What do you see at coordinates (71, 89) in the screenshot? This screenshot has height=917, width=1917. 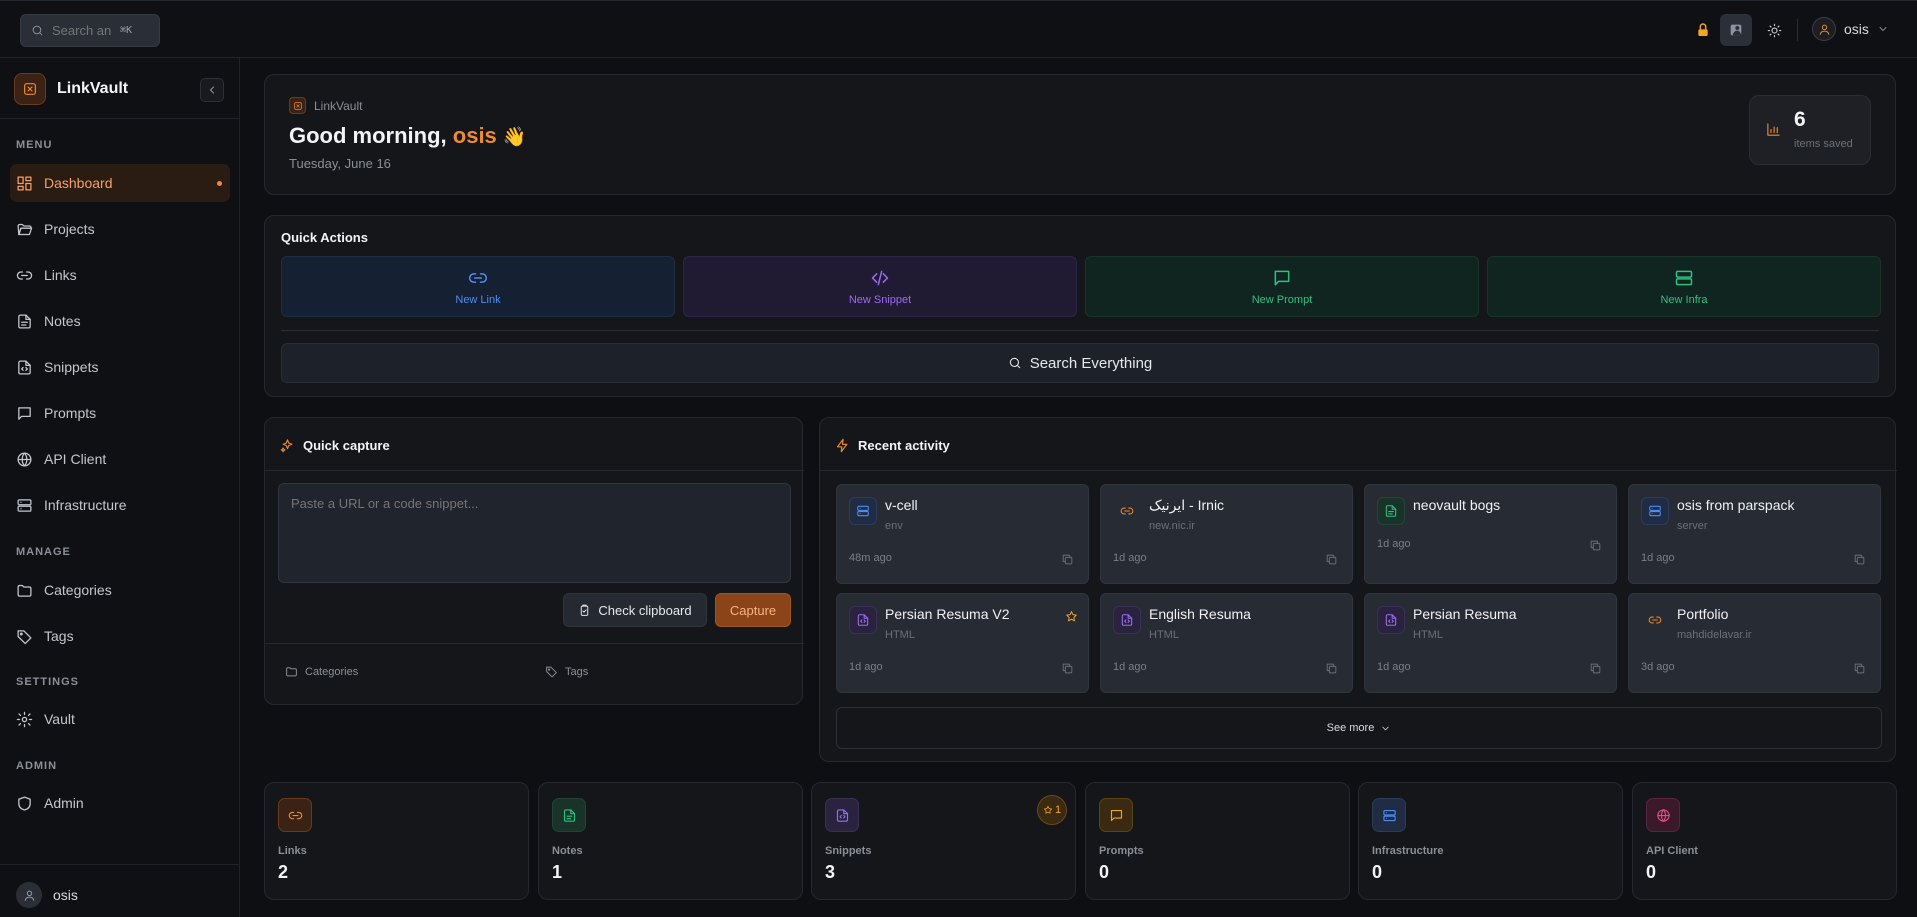 I see `brand: LinkVault` at bounding box center [71, 89].